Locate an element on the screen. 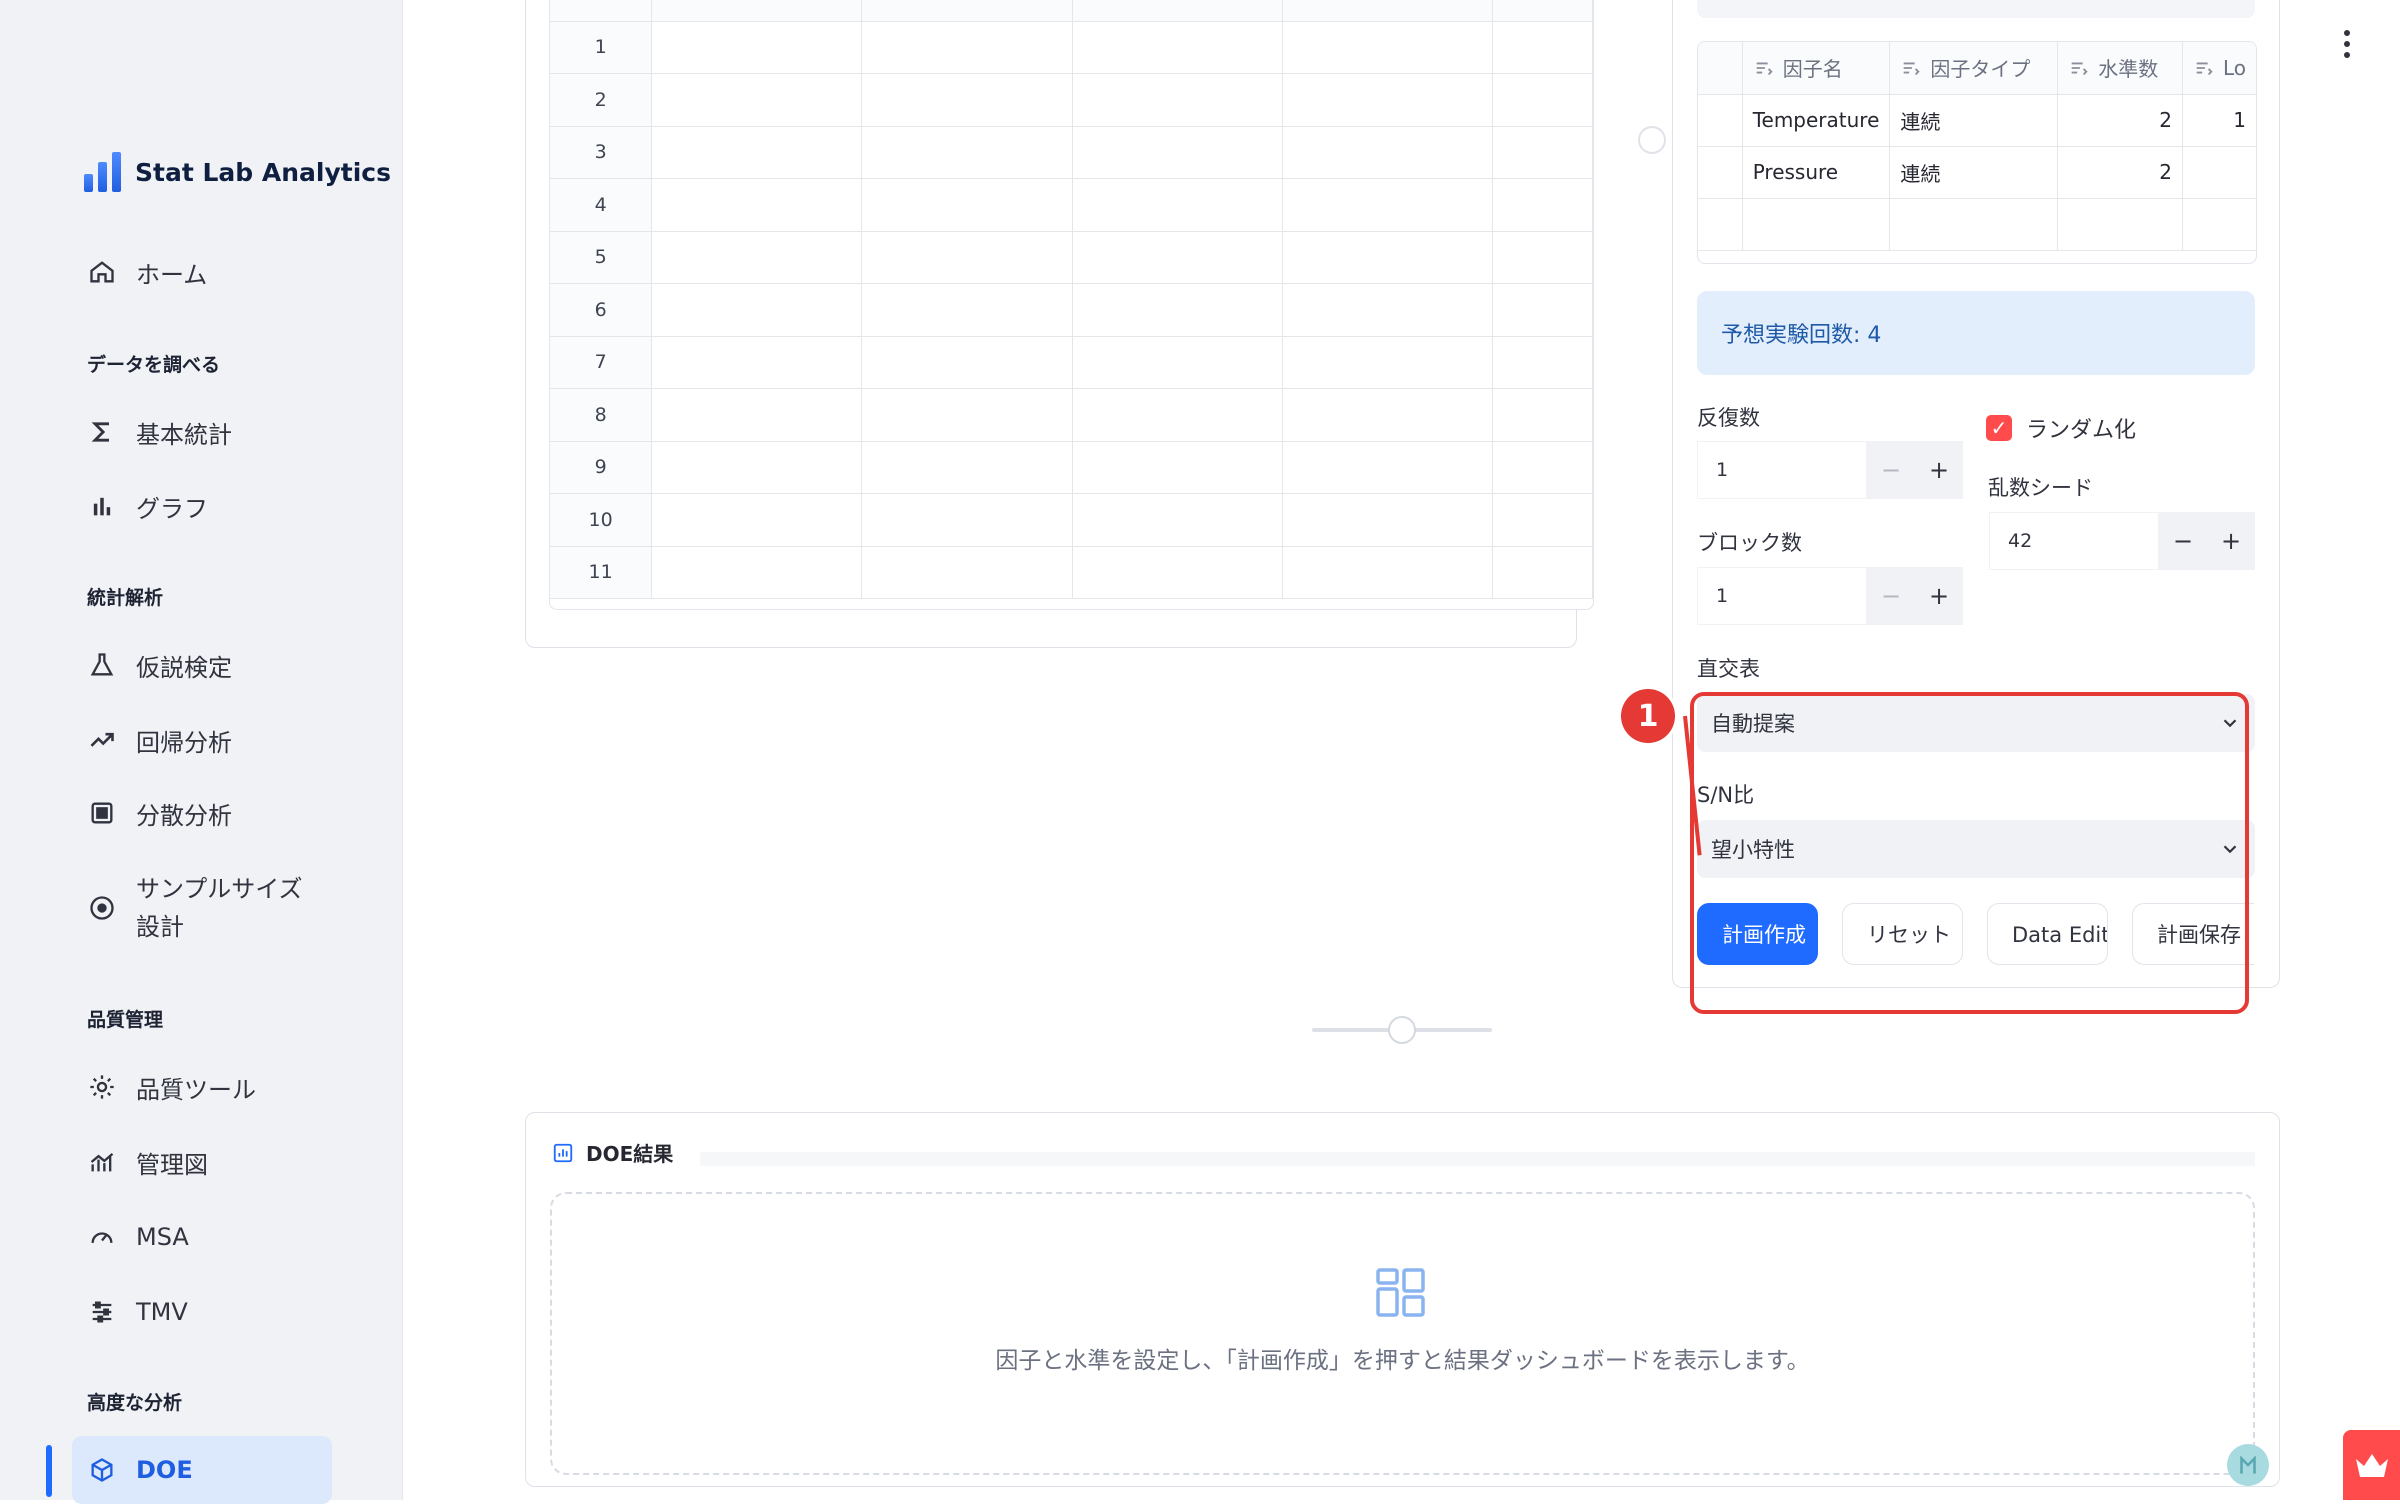 The height and width of the screenshot is (1504, 2400). sidebar-item-home: ホーム is located at coordinates (202, 272).